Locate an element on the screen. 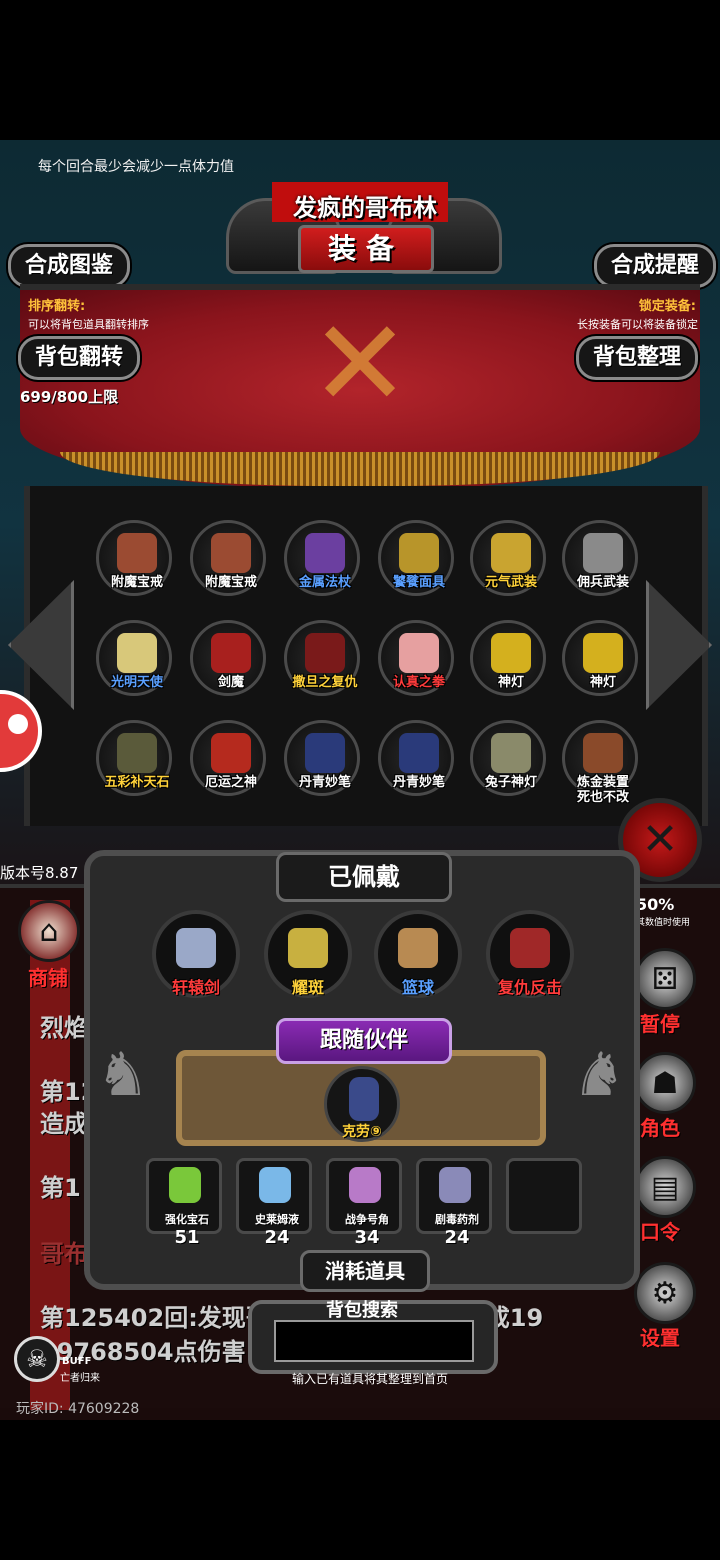 Image resolution: width=720 pixels, height=1560 pixels. consumable-label: 强化宝石 is located at coordinates (187, 1219).